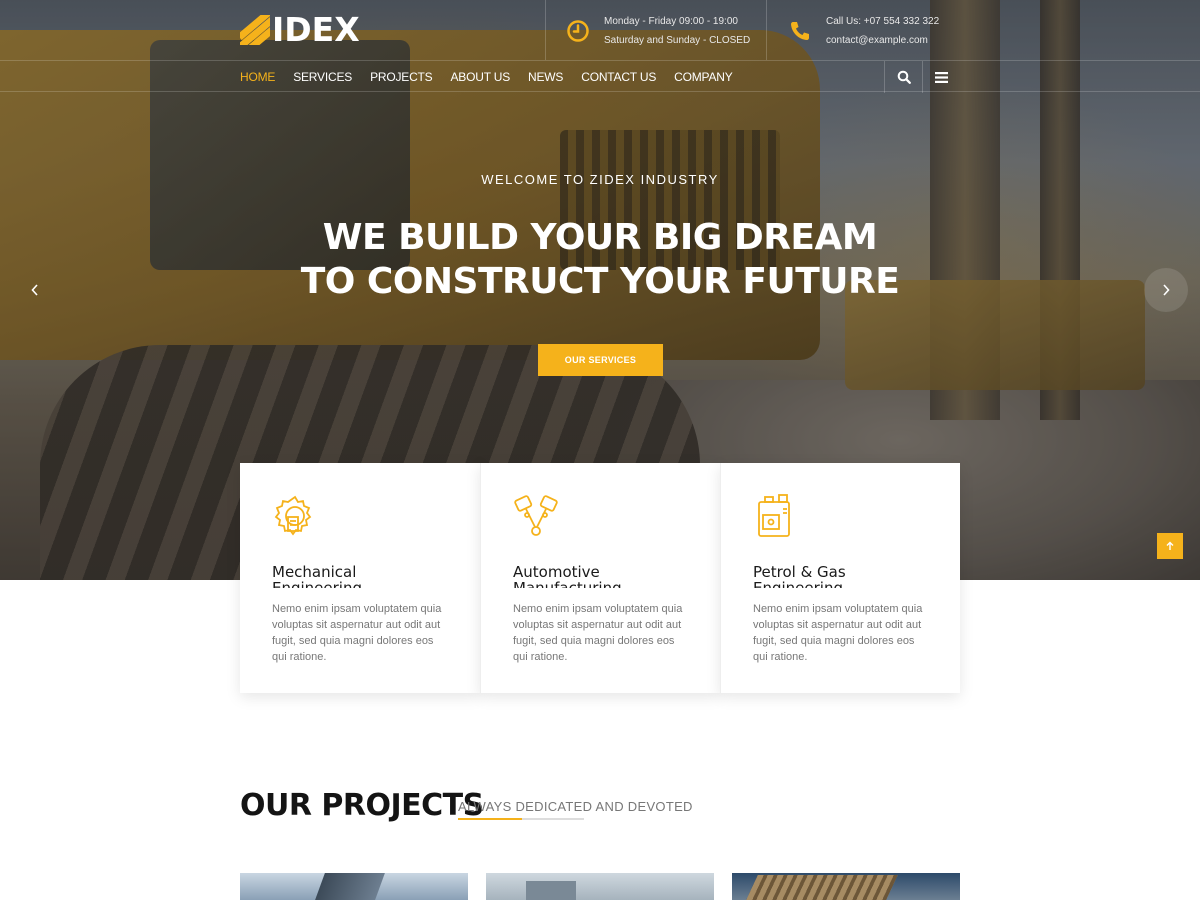  What do you see at coordinates (567, 583) in the screenshot?
I see `service-title-line2: Manufacturing` at bounding box center [567, 583].